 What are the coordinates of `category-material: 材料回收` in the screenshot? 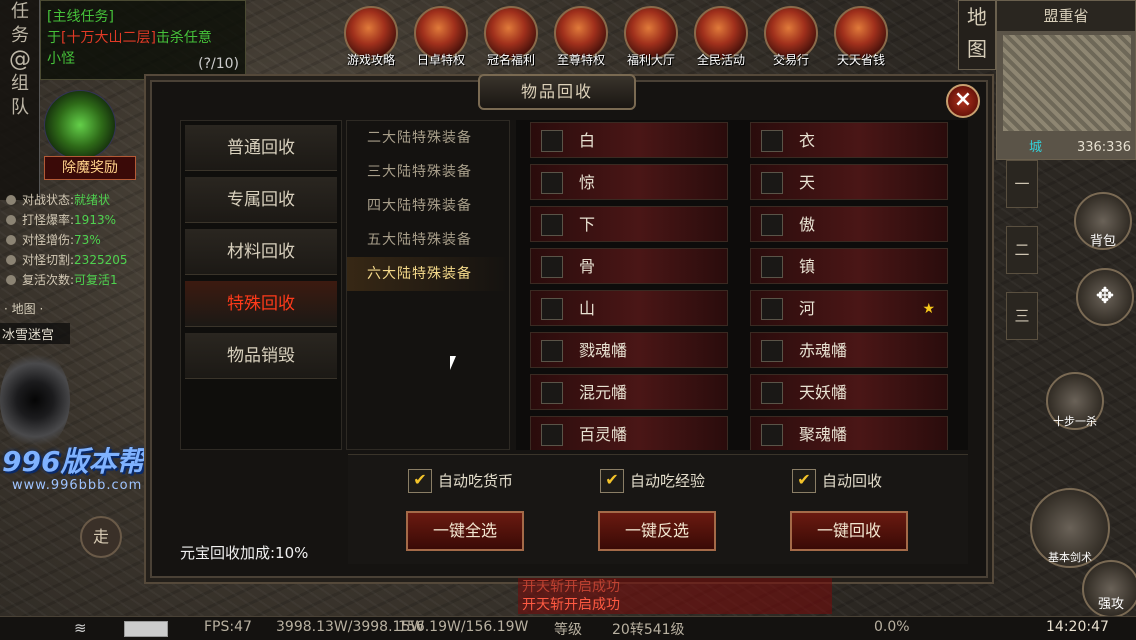 It's located at (261, 252).